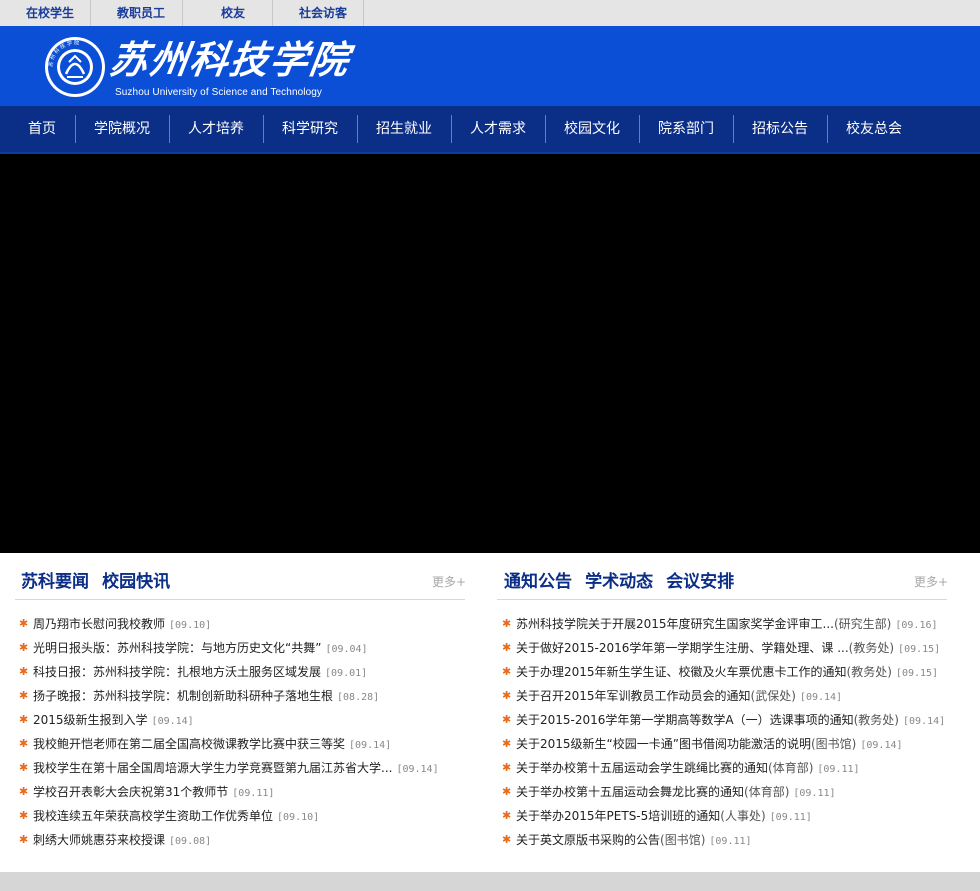 This screenshot has width=980, height=891. What do you see at coordinates (55, 579) in the screenshot?
I see `tab-suke-news: 苏科要闻` at bounding box center [55, 579].